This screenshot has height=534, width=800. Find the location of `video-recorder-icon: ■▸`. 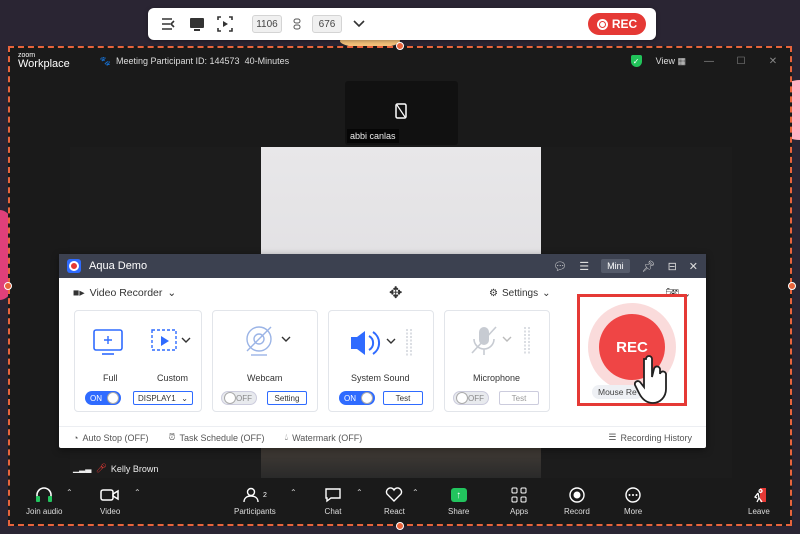

video-recorder-icon: ■▸ is located at coordinates (79, 293).